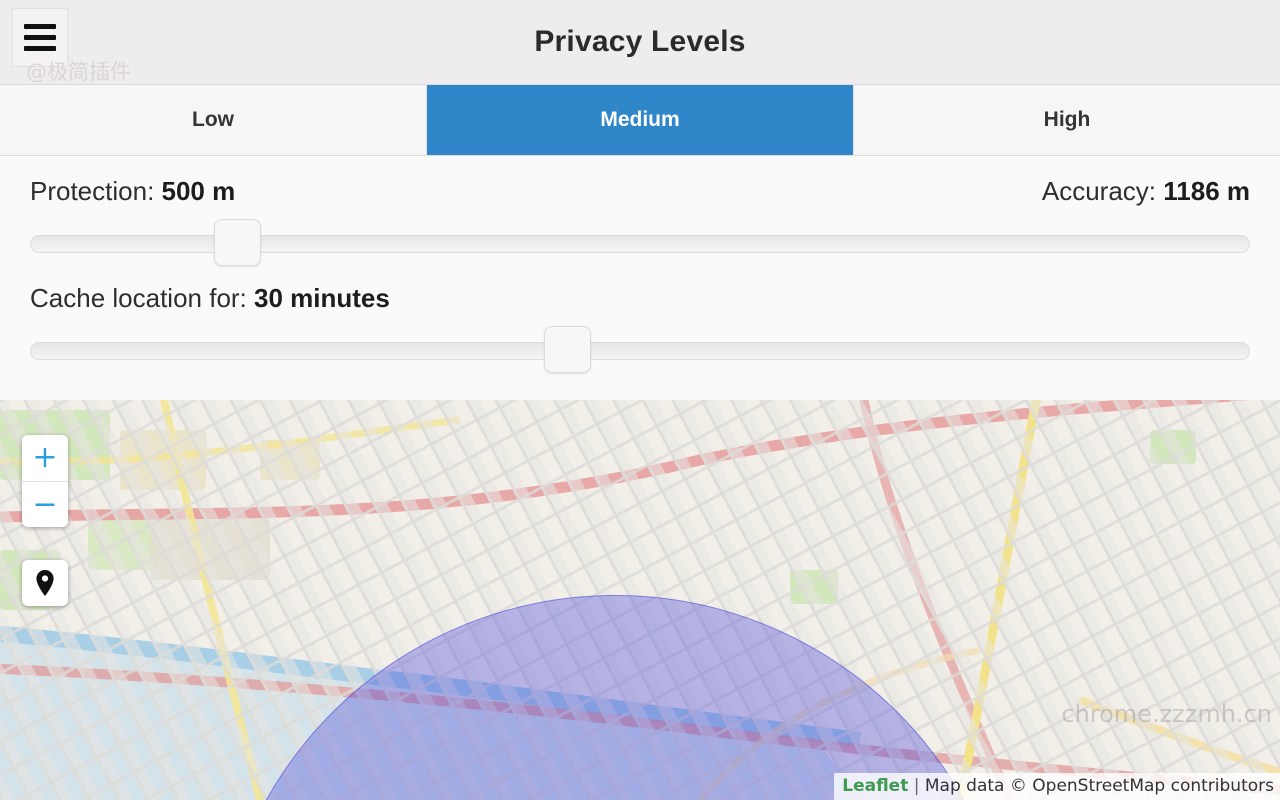  I want to click on locate-me-button, so click(45, 583).